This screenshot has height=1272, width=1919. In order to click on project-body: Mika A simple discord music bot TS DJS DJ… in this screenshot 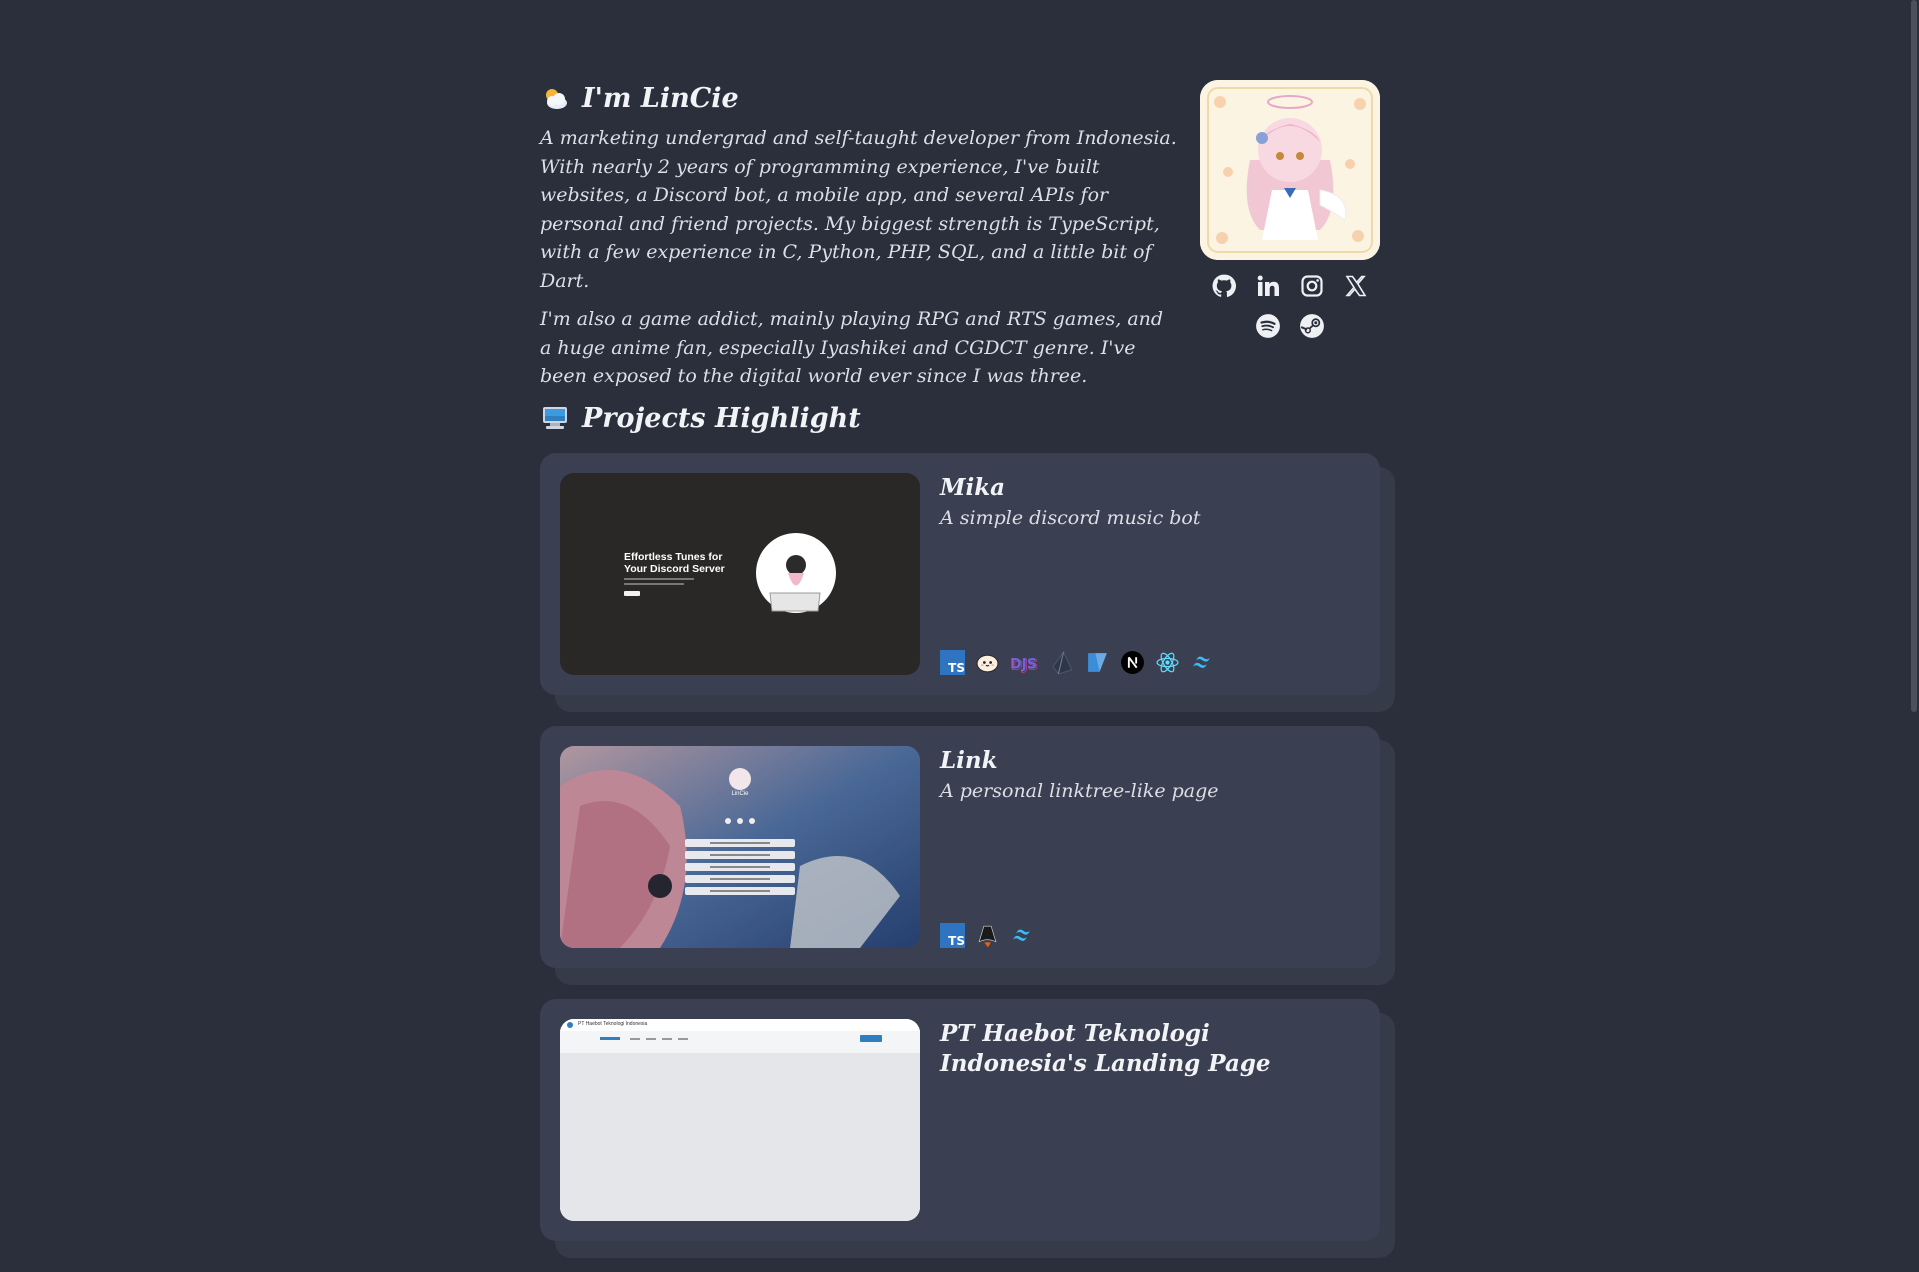, I will do `click(1150, 574)`.